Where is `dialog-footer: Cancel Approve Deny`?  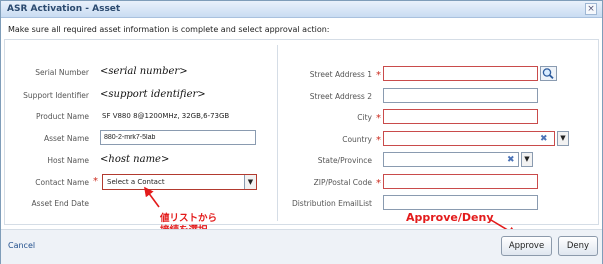
dialog-footer: Cancel Approve Deny is located at coordinates (301, 246).